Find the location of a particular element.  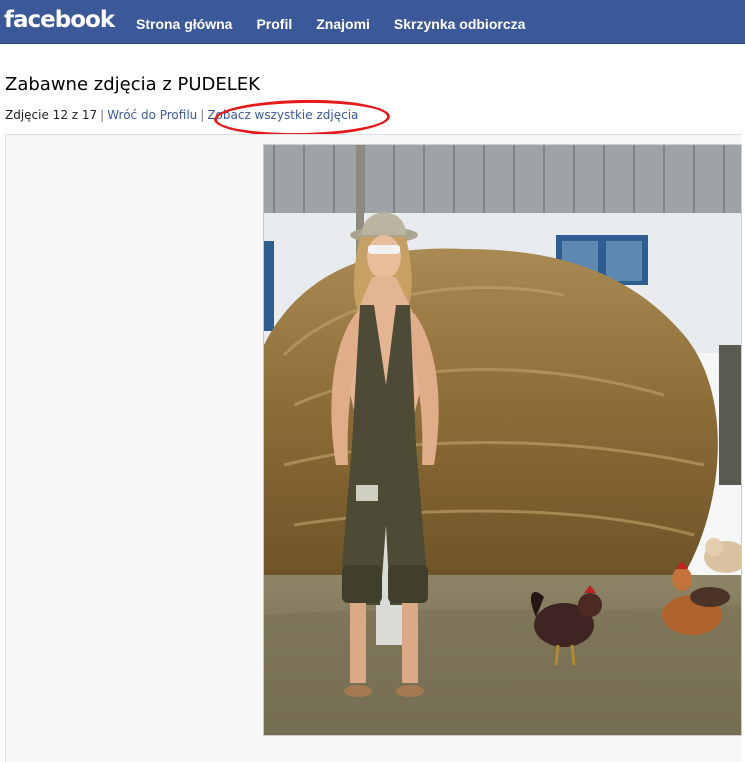

facebook-logo: facebook is located at coordinates (59, 20).